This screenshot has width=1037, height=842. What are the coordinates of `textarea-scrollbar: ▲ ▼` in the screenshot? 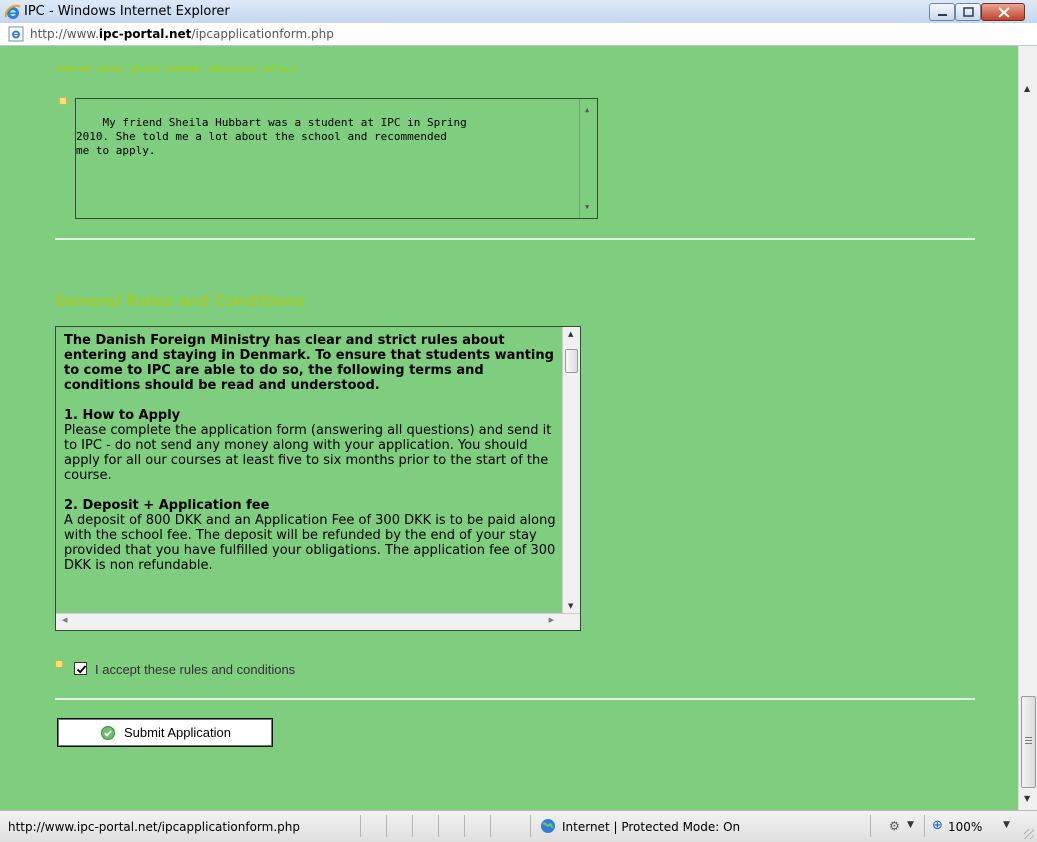 It's located at (588, 158).